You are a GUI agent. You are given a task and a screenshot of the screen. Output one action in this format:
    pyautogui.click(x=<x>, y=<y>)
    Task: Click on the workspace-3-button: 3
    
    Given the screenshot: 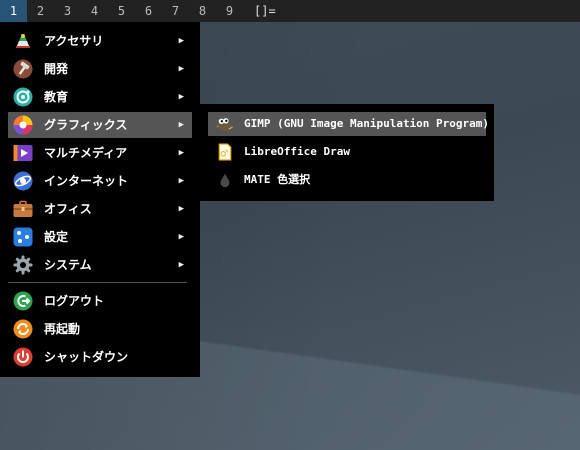 What is the action you would take?
    pyautogui.click(x=67, y=11)
    